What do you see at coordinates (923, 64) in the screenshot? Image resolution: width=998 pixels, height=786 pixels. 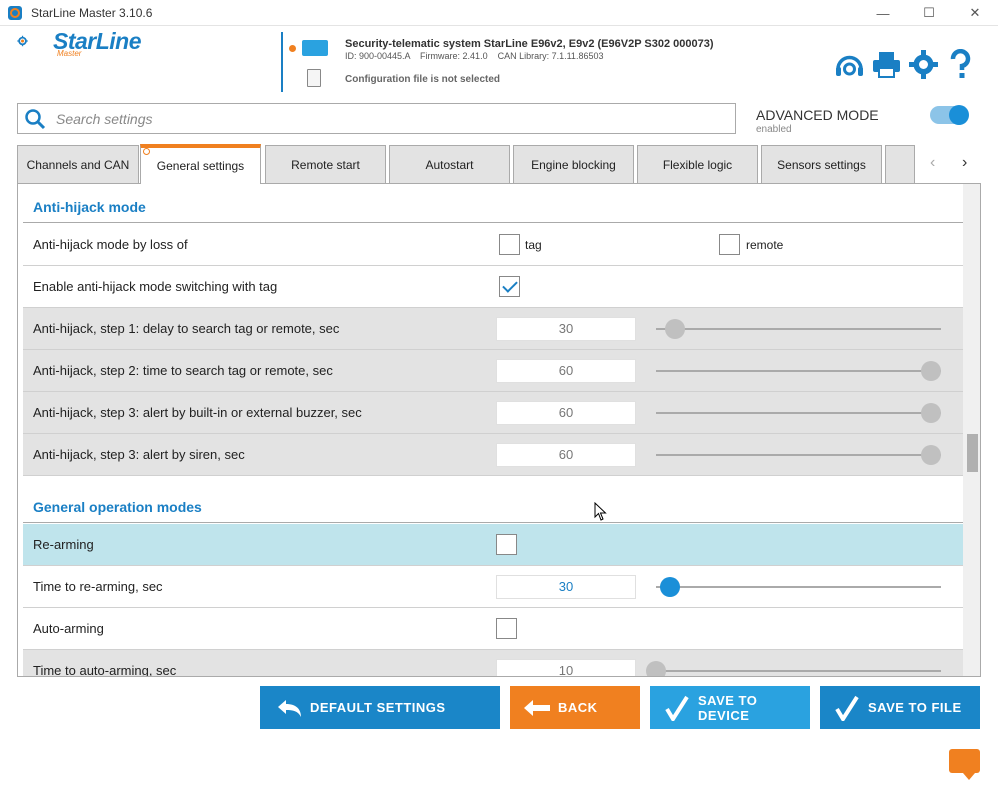 I see `gear-icon` at bounding box center [923, 64].